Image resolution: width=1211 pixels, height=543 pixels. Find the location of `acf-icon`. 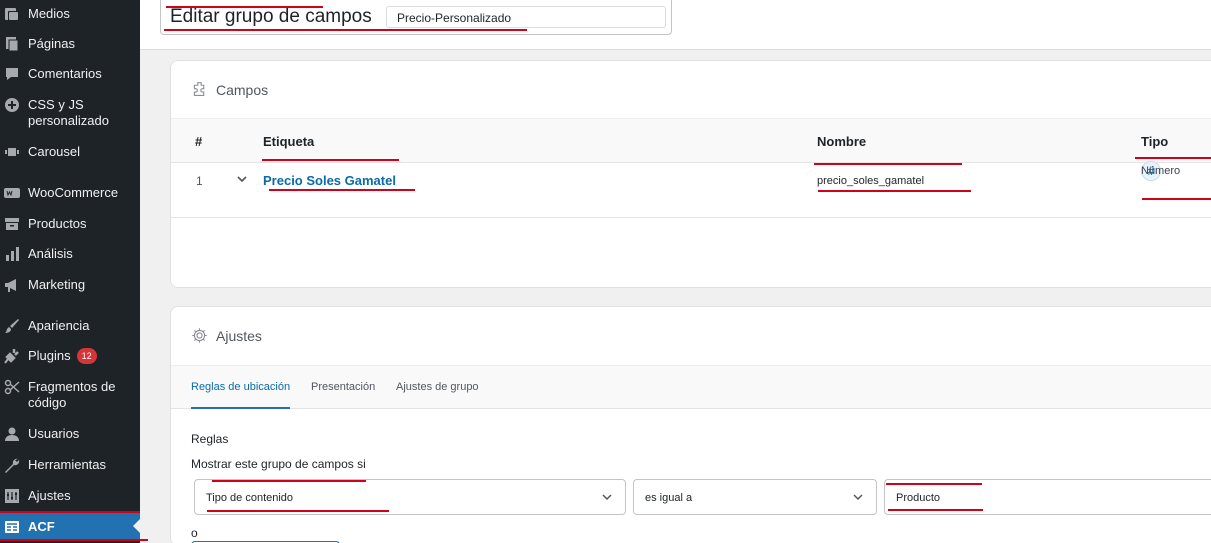

acf-icon is located at coordinates (12, 527).